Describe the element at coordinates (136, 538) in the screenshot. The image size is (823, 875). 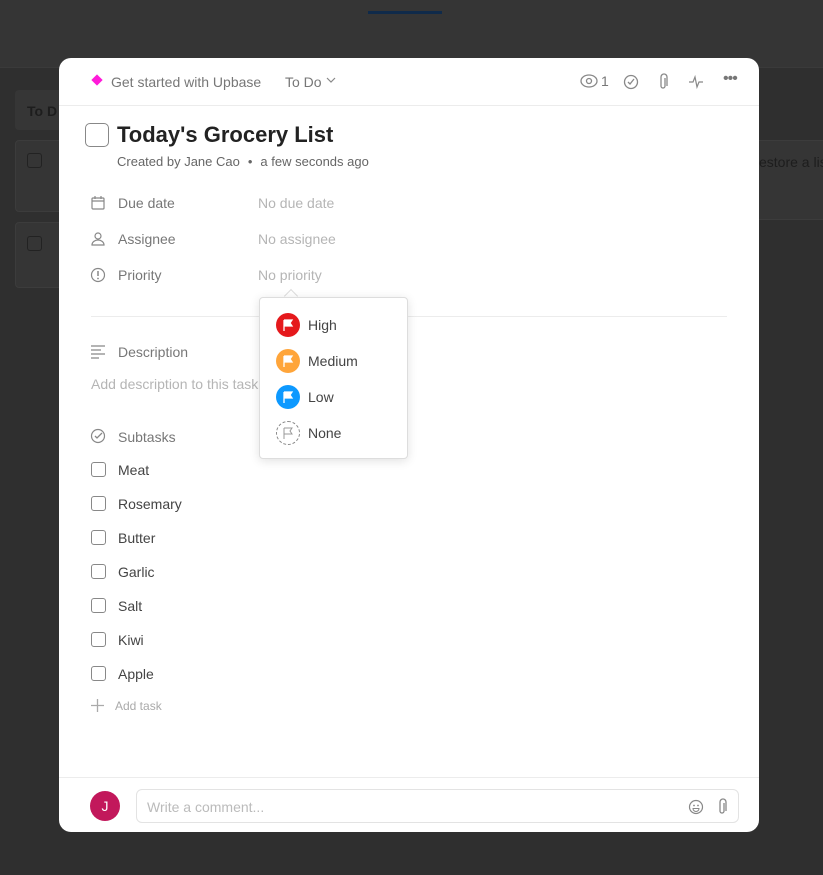
I see `subtask-title: Butter` at that location.